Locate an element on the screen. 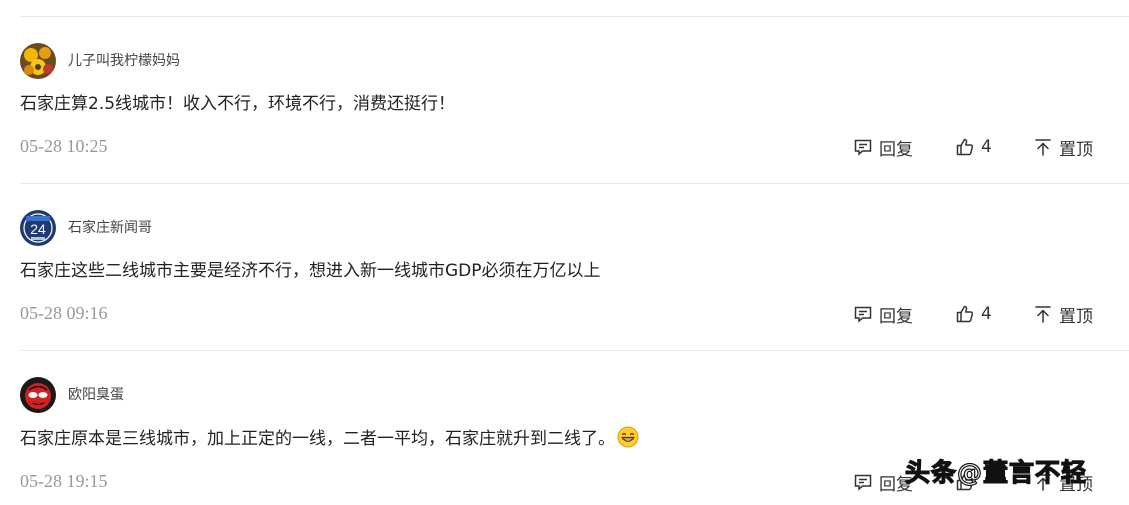  avatar-text: 24 is located at coordinates (38, 229).